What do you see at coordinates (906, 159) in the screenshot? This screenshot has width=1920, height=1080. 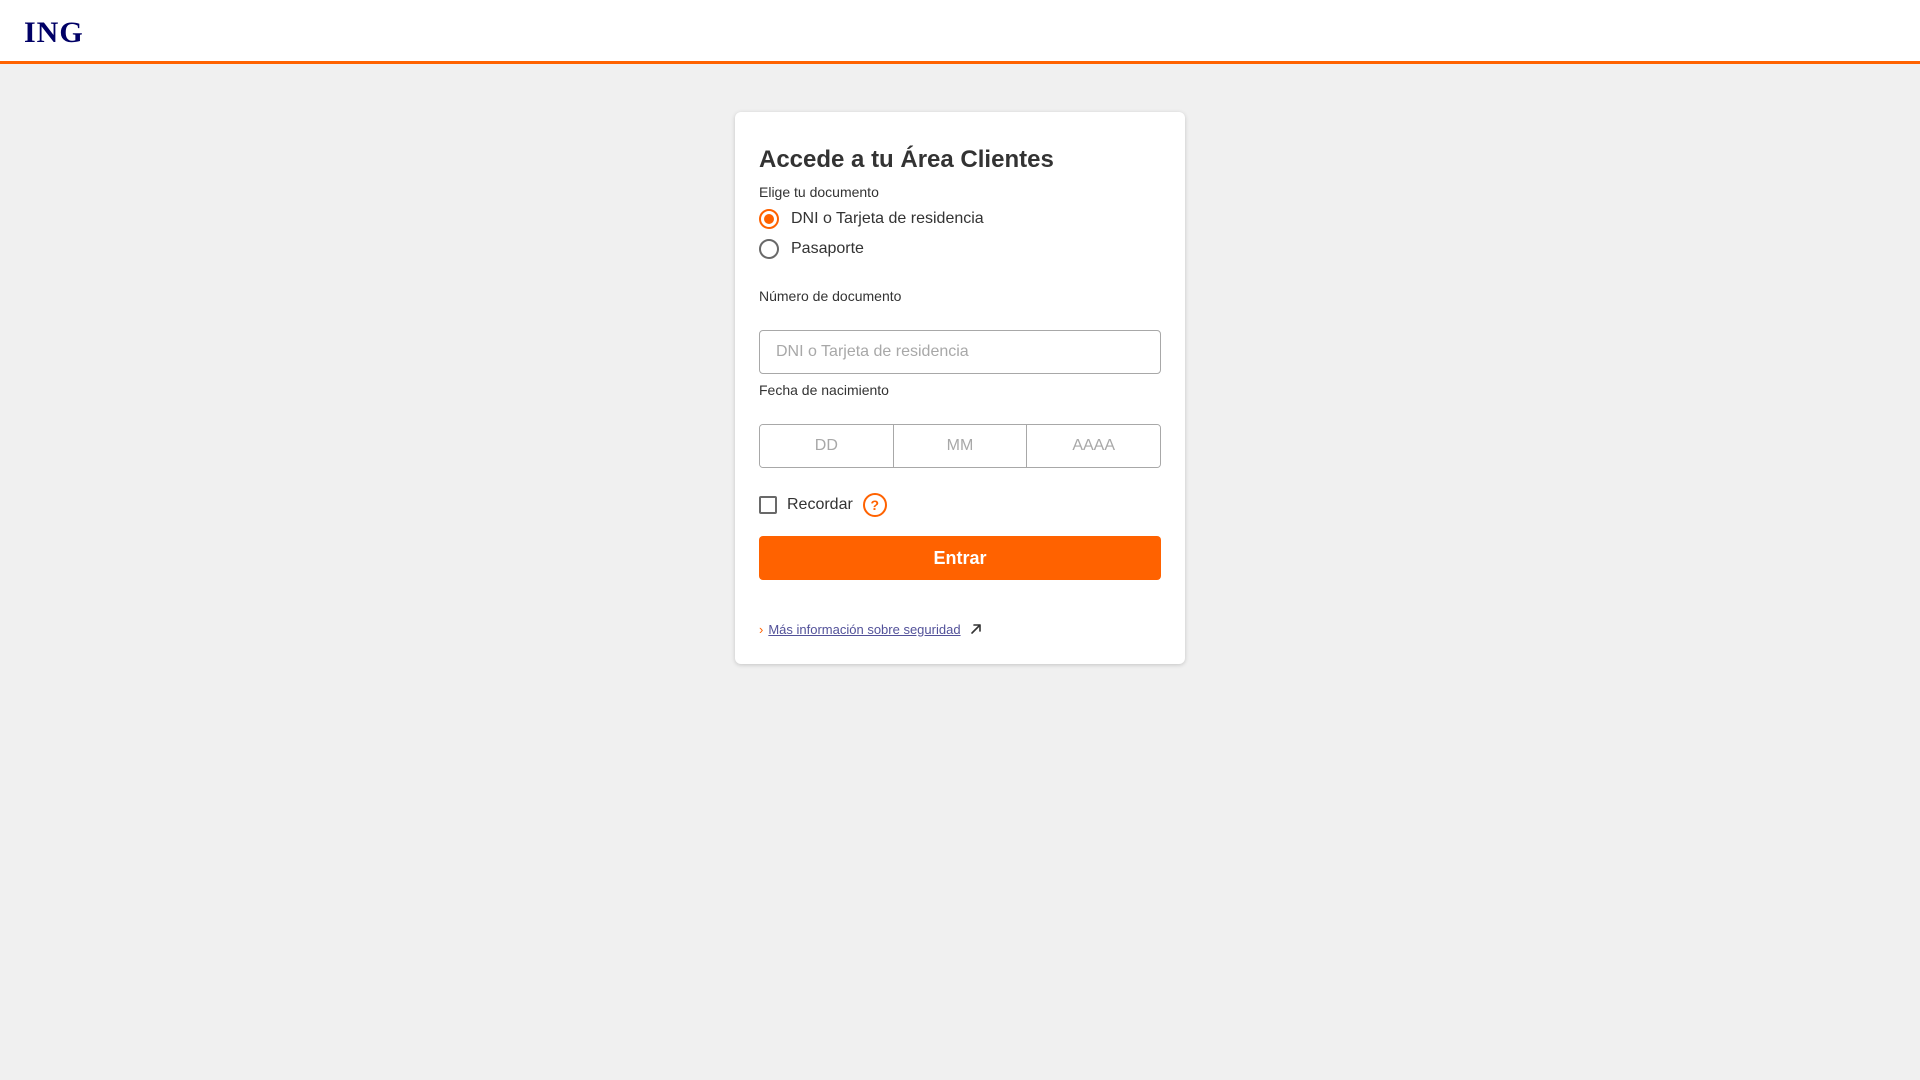 I see `page-title: Accede a tu Área Clientes` at bounding box center [906, 159].